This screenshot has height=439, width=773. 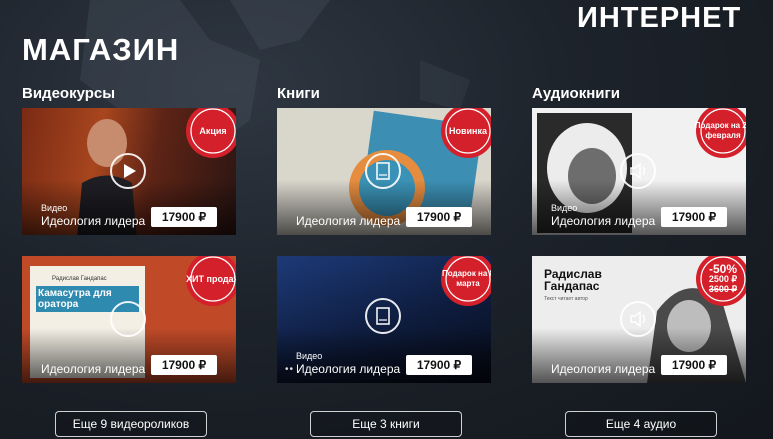 What do you see at coordinates (131, 424) in the screenshot?
I see `more-videos-button: Еще 9 видеороликов` at bounding box center [131, 424].